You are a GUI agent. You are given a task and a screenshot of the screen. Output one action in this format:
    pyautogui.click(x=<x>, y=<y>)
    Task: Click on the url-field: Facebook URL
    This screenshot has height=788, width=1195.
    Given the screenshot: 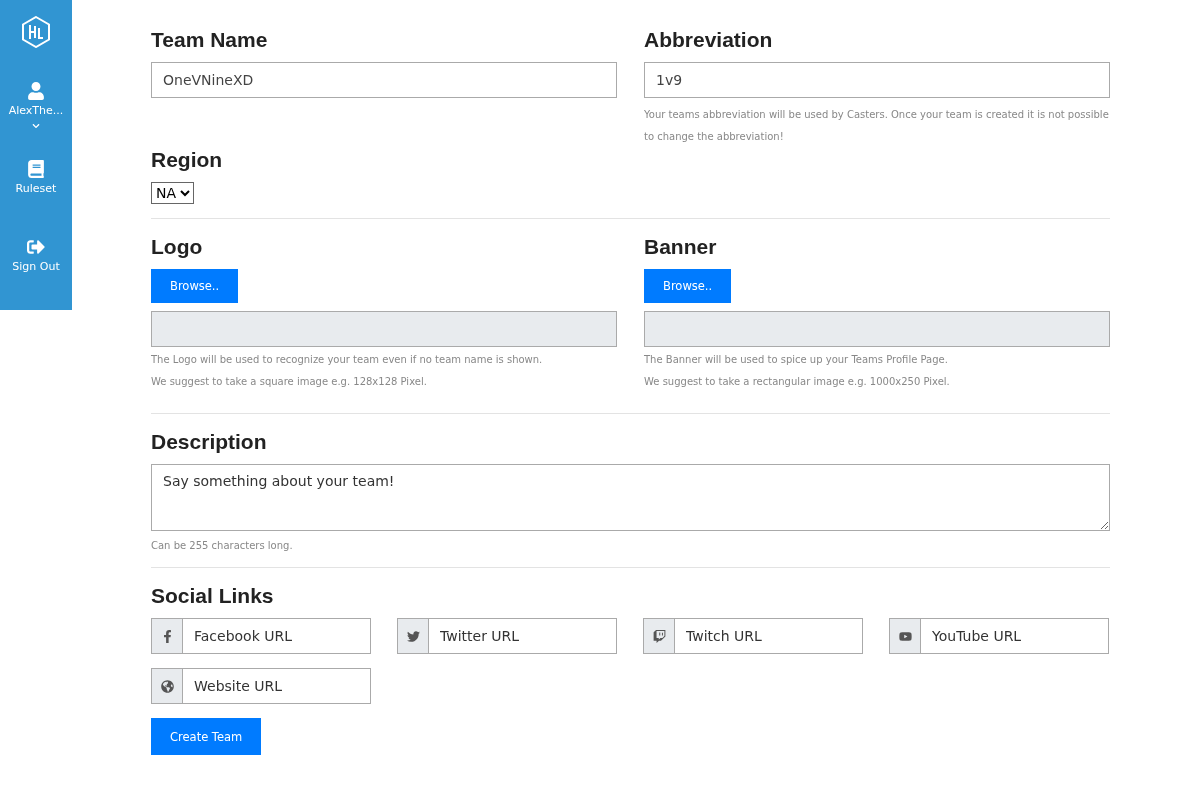 What is the action you would take?
    pyautogui.click(x=277, y=636)
    